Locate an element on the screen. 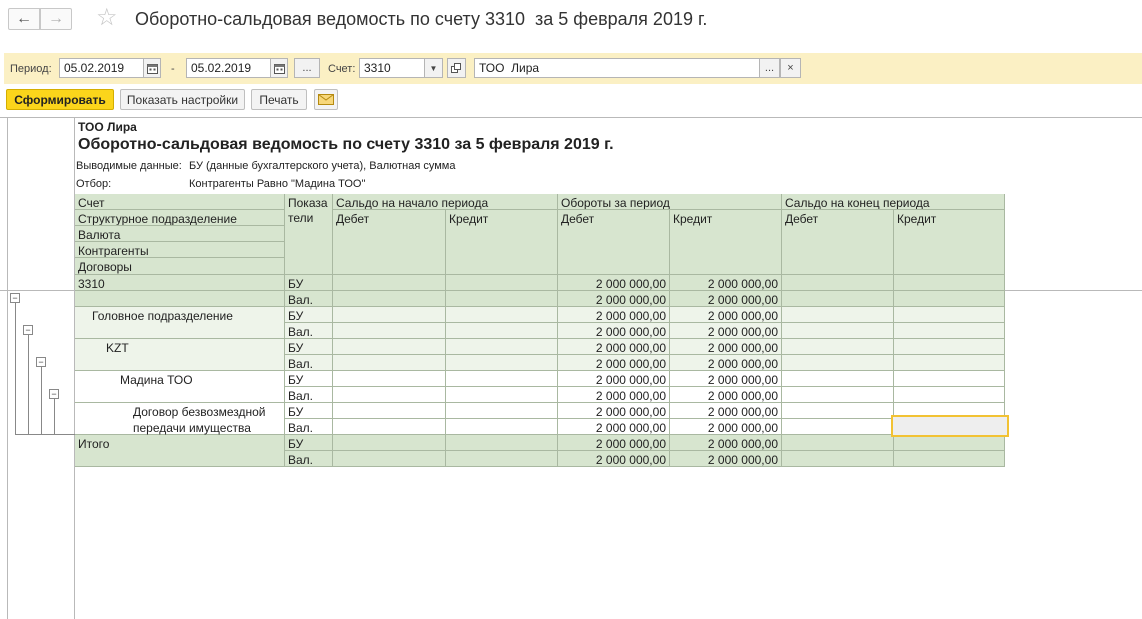 Image resolution: width=1142 pixels, height=619 pixels. contract-row-col-4: 2 000 000,00 is located at coordinates (726, 411).